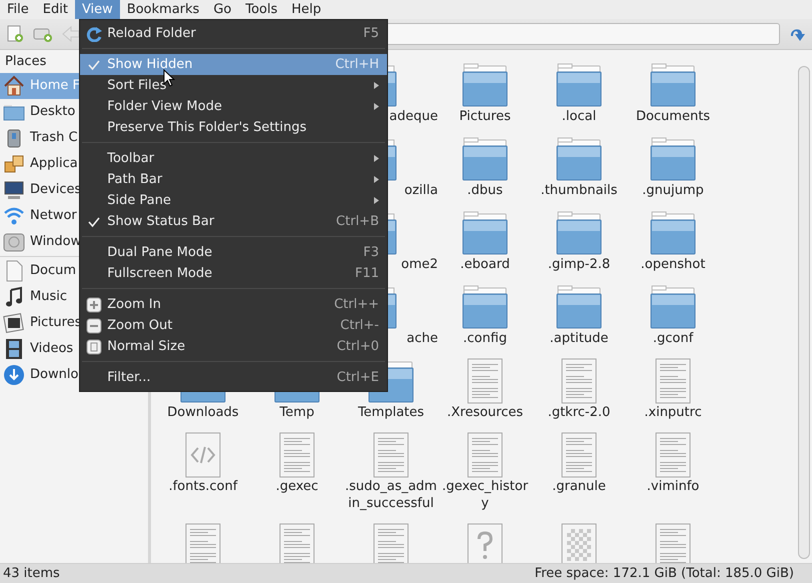  Describe the element at coordinates (579, 116) in the screenshot. I see `file-name: .local` at that location.